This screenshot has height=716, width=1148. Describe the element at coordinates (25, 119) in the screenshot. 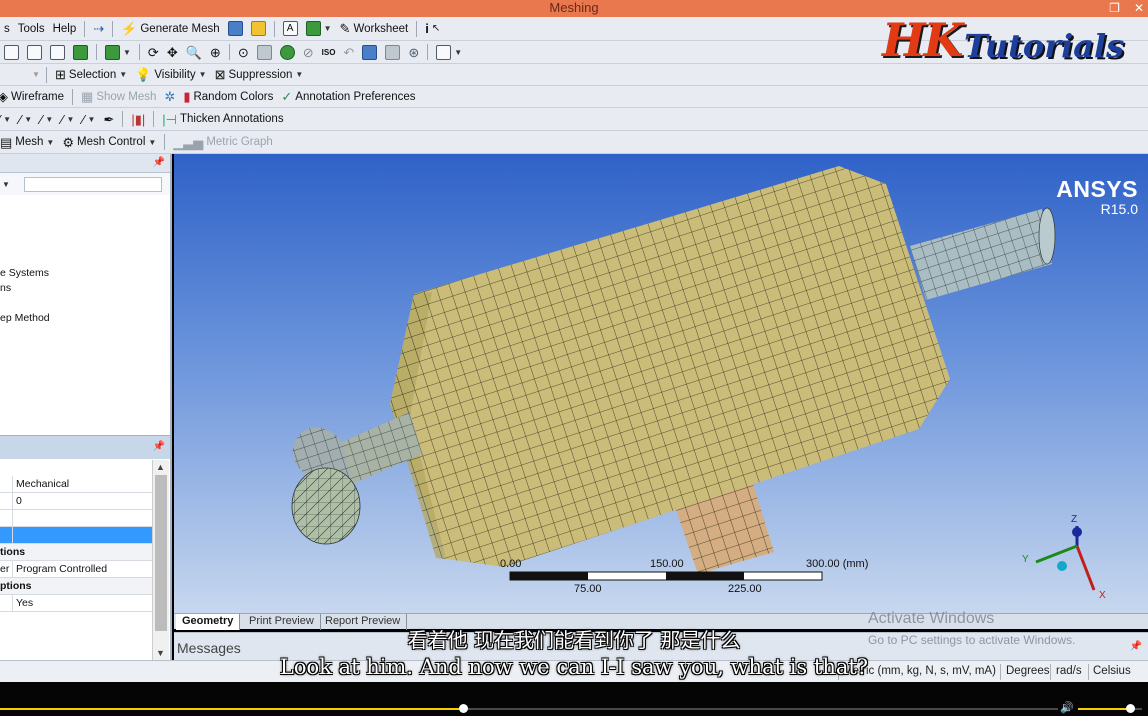

I see `edge-style-icon-2: ∕ ▼` at that location.